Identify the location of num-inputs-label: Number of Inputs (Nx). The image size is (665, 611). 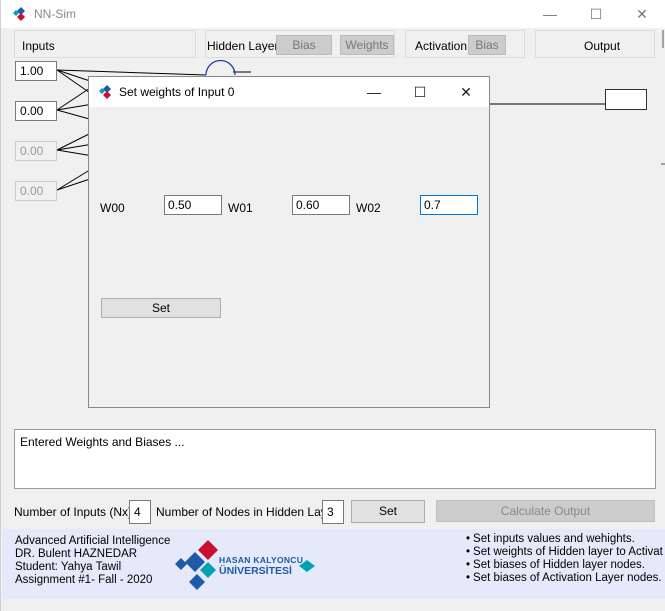
(73, 512).